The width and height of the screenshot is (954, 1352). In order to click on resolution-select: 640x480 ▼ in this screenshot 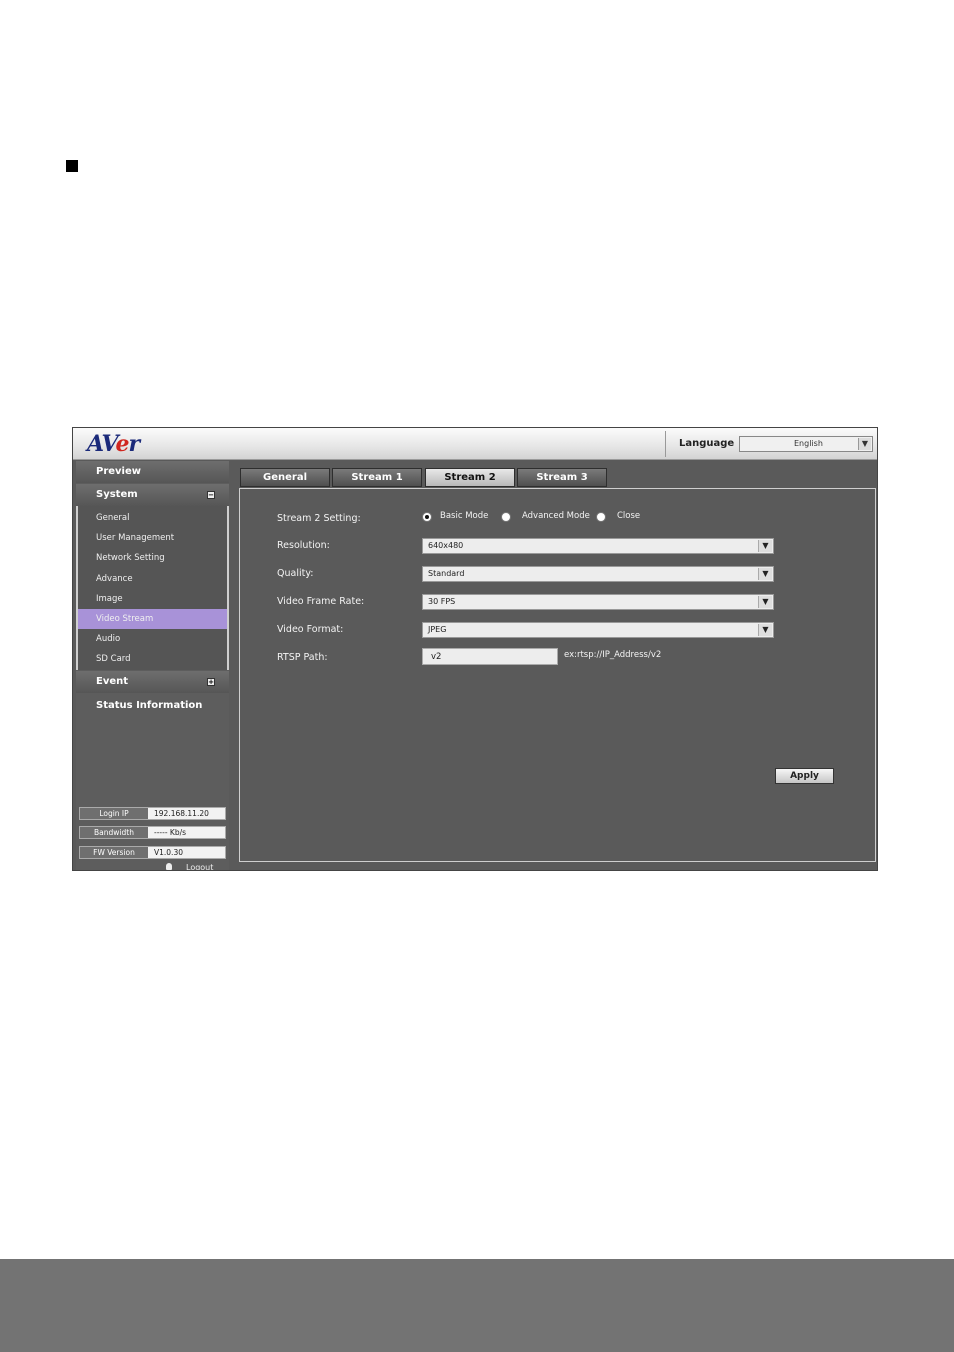, I will do `click(598, 546)`.